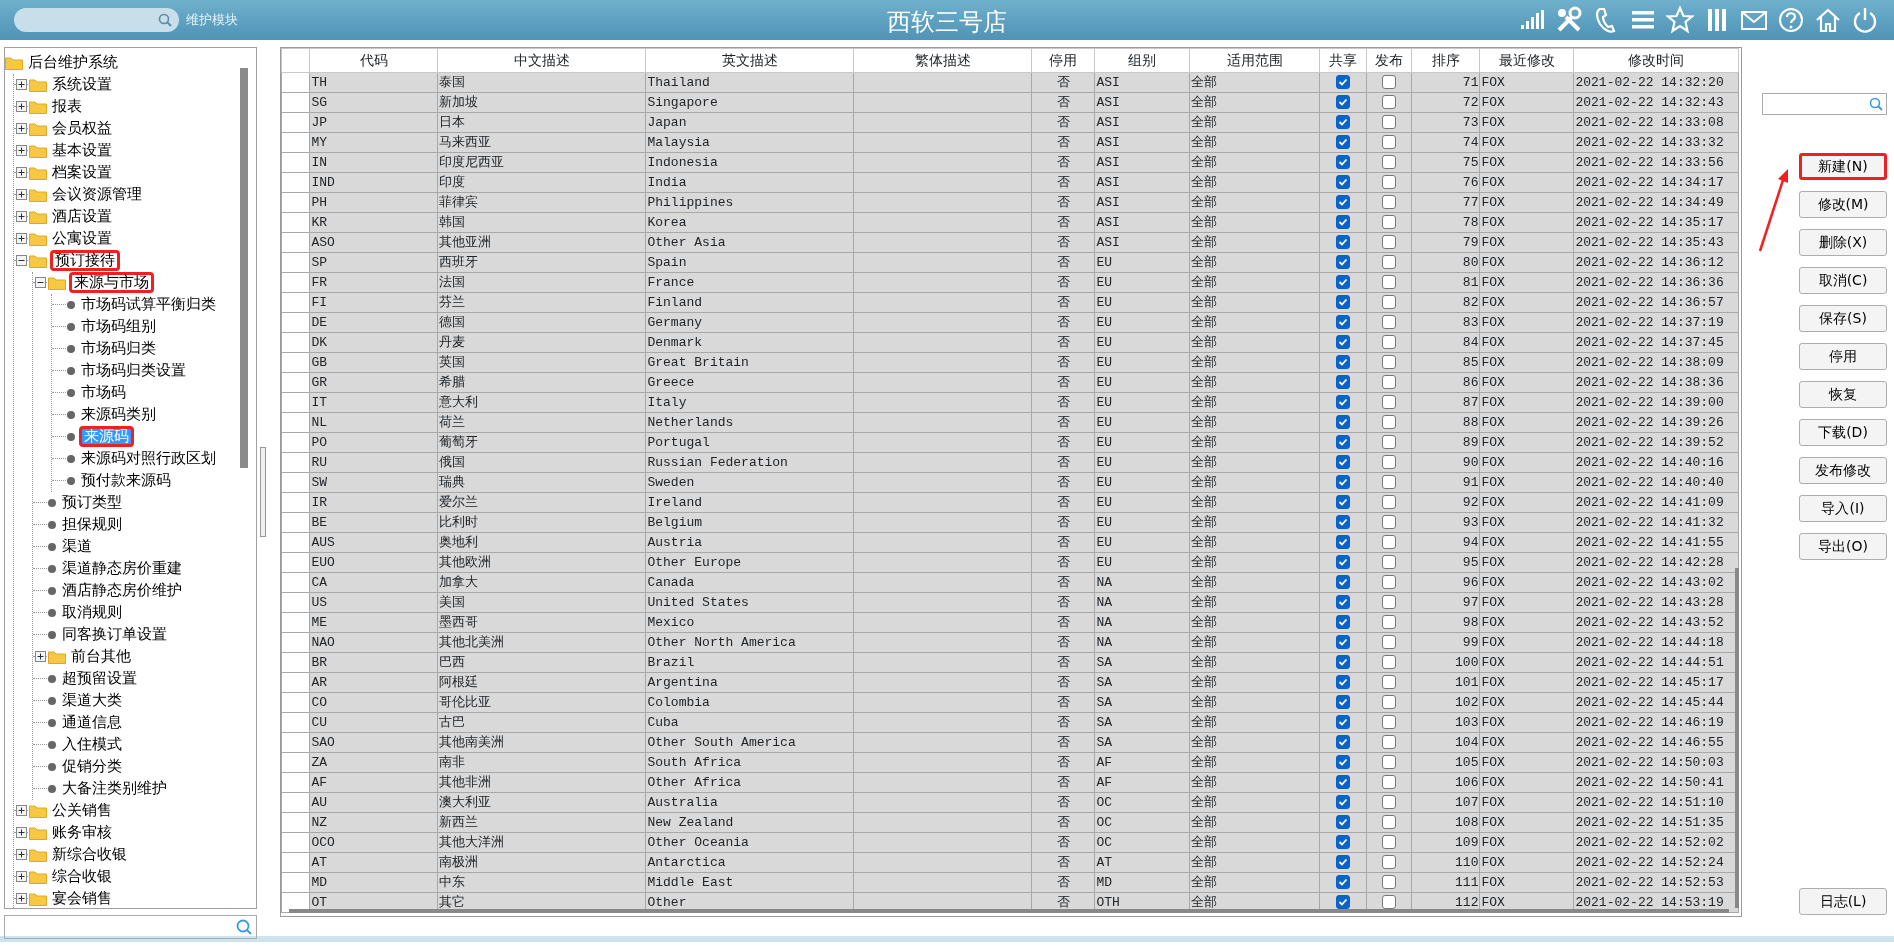  What do you see at coordinates (92, 612) in the screenshot?
I see `tree-item: 取消规则` at bounding box center [92, 612].